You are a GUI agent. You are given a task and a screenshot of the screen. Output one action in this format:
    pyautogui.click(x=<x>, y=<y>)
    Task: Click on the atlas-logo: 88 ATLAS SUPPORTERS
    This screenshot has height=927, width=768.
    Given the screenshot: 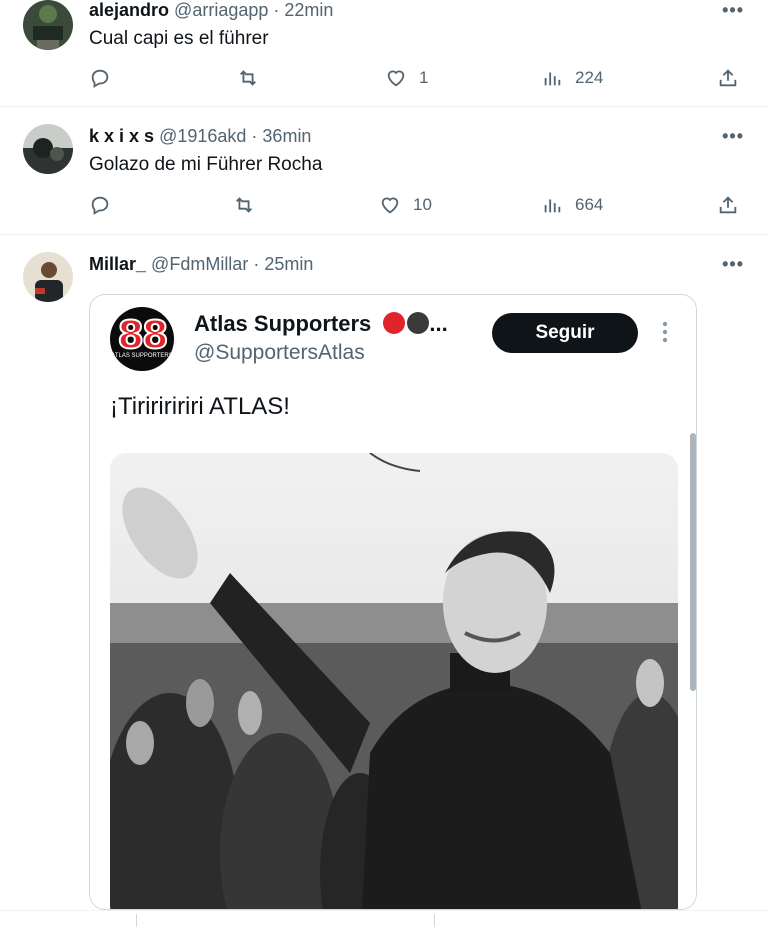 What is the action you would take?
    pyautogui.click(x=142, y=339)
    